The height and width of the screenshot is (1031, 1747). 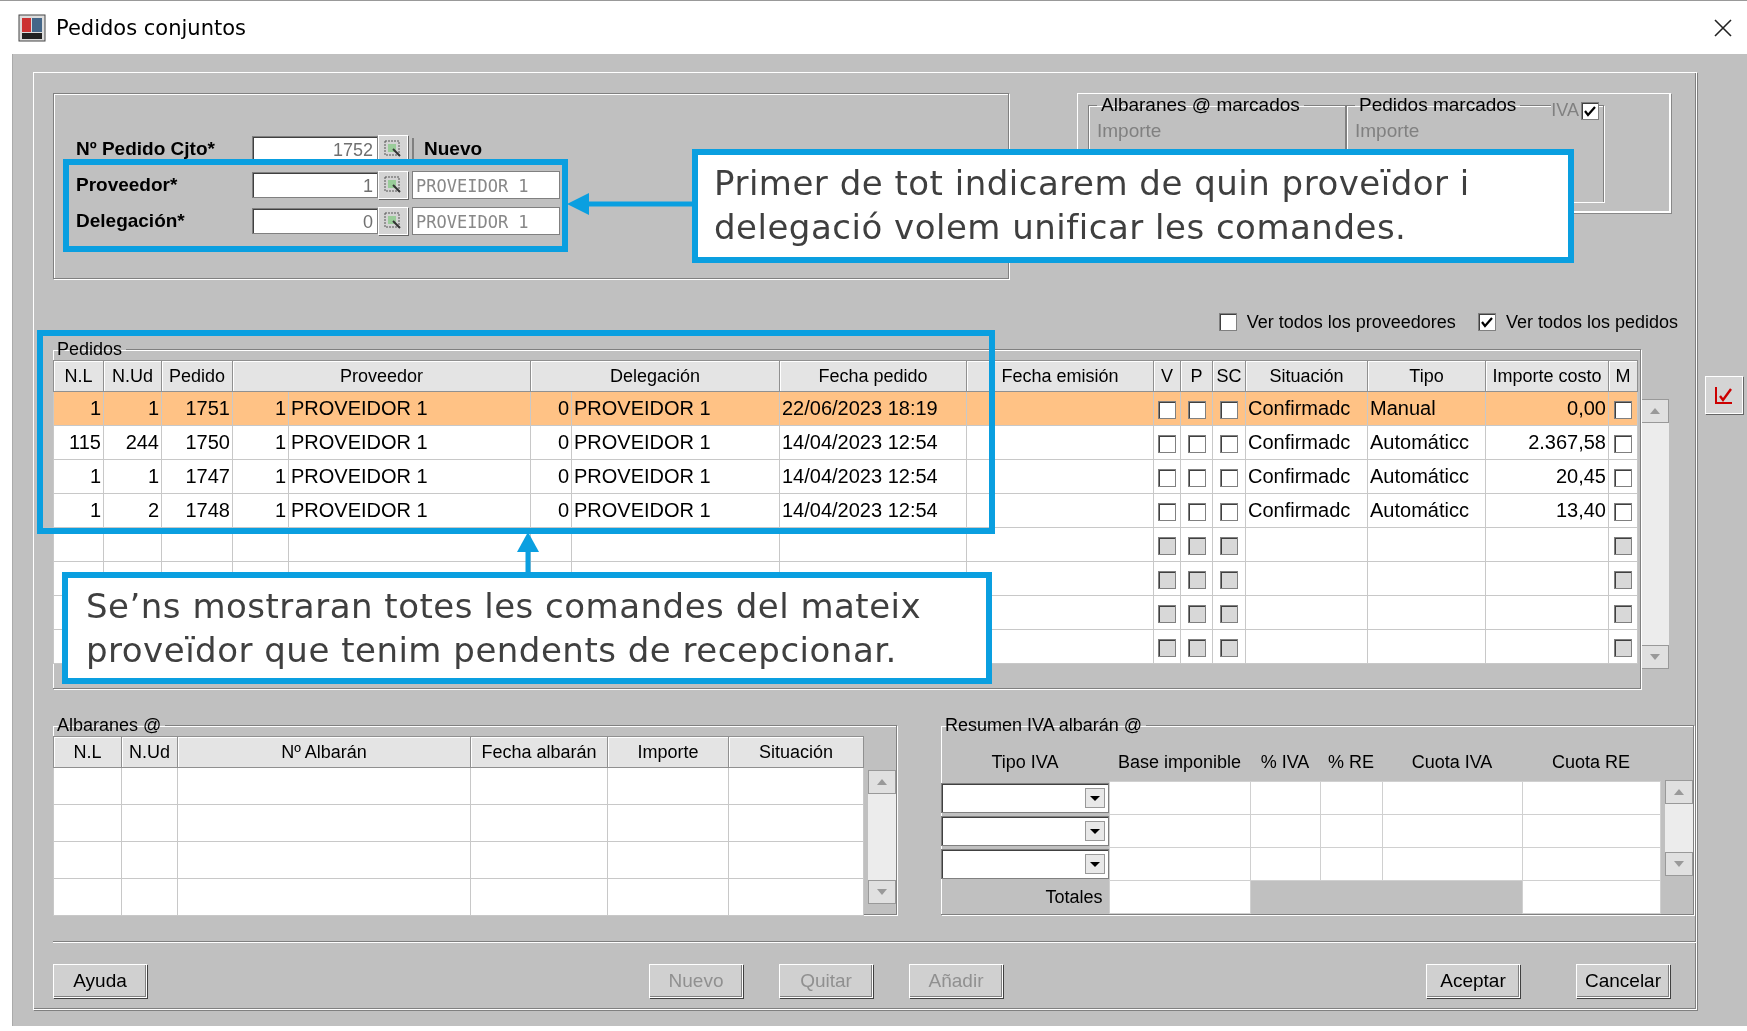 What do you see at coordinates (1060, 376) in the screenshot?
I see `column-header: Fecha emisión` at bounding box center [1060, 376].